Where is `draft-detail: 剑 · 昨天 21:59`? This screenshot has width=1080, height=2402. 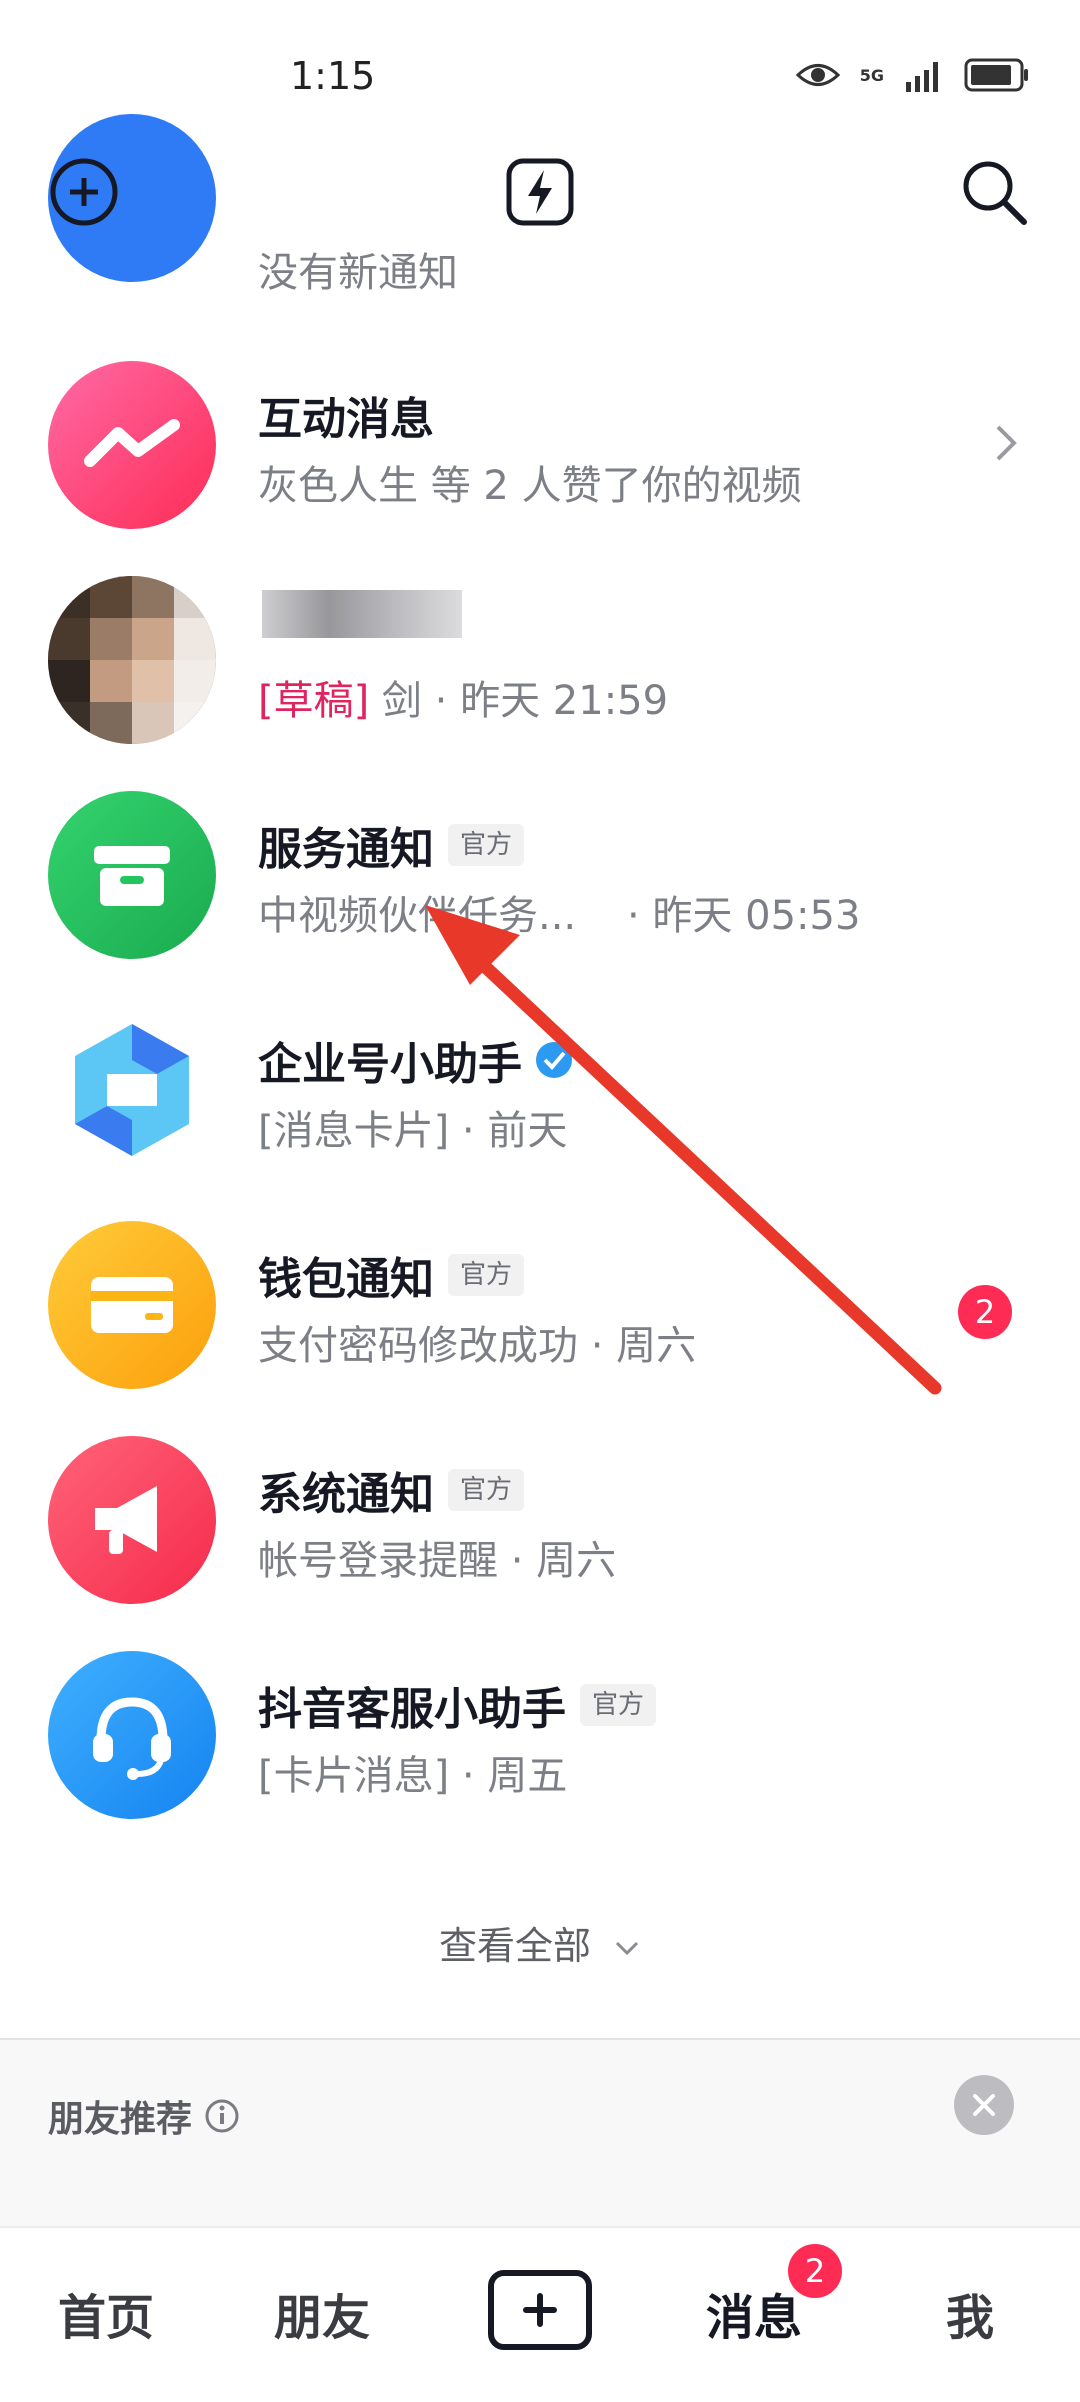
draft-detail: 剑 · 昨天 21:59 is located at coordinates (519, 701).